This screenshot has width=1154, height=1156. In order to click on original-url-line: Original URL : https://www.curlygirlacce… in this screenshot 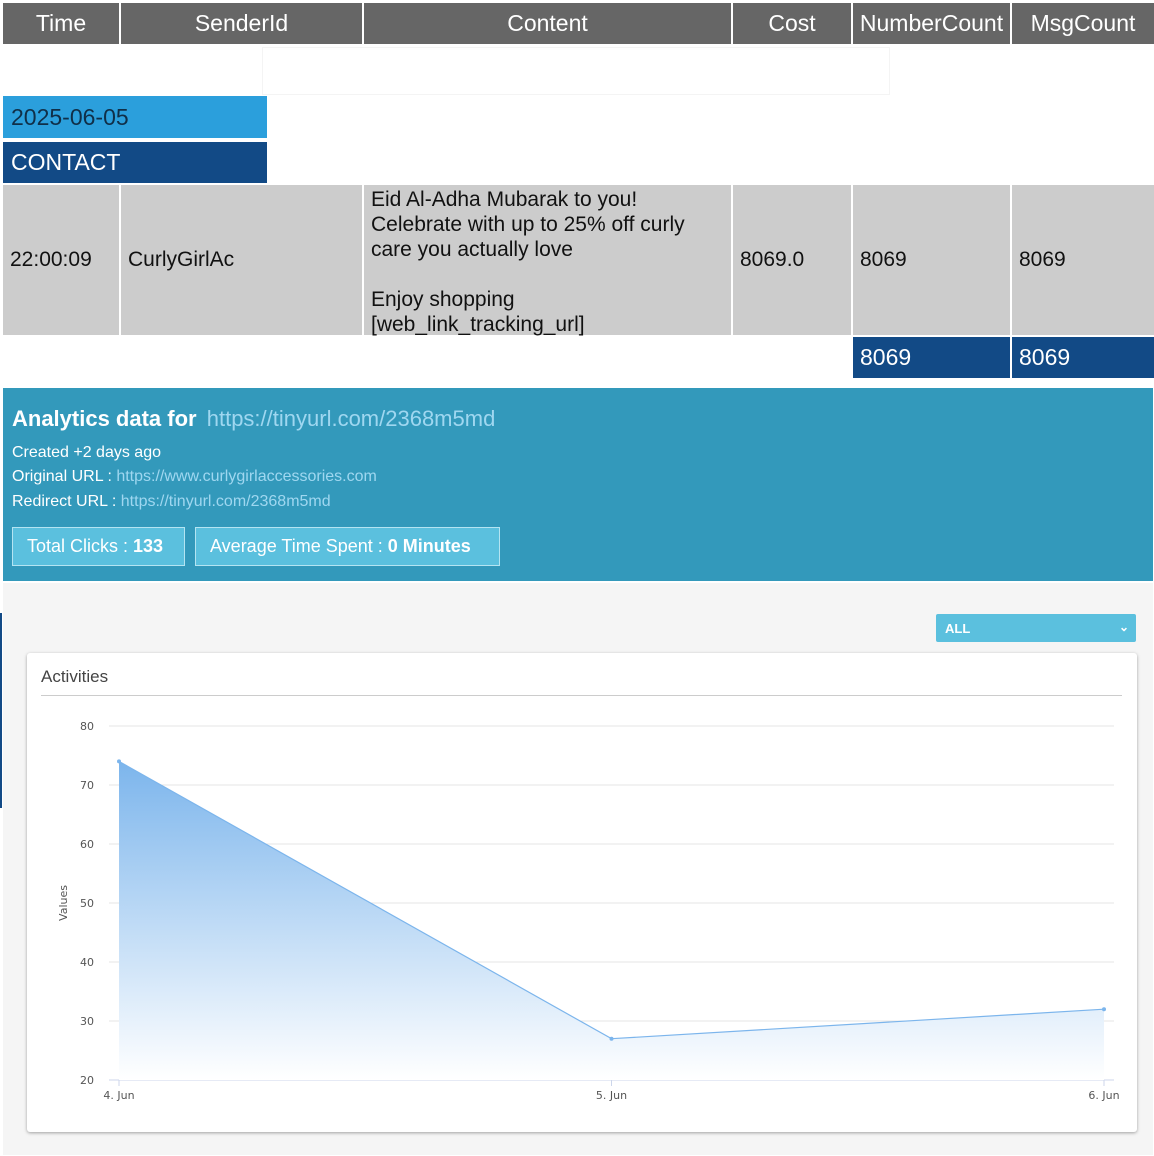, I will do `click(194, 477)`.